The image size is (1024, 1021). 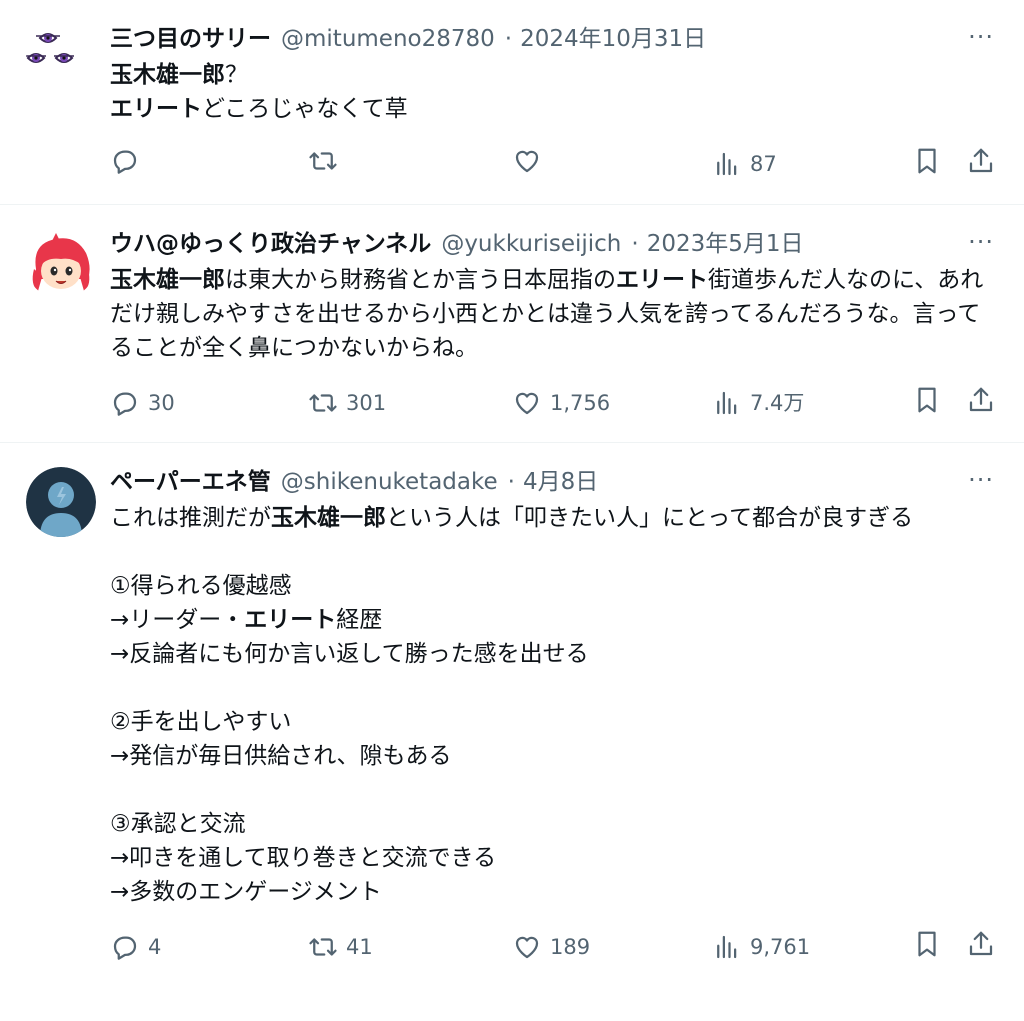 I want to click on retweet-button: 301, so click(x=347, y=403).